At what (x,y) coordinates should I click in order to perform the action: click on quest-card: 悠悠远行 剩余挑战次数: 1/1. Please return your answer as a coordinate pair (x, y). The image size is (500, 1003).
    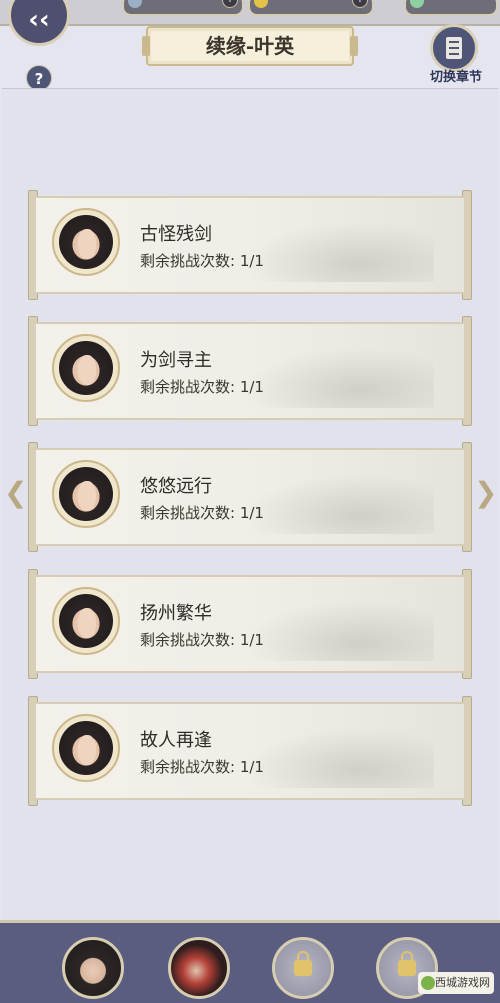
    Looking at the image, I should click on (250, 497).